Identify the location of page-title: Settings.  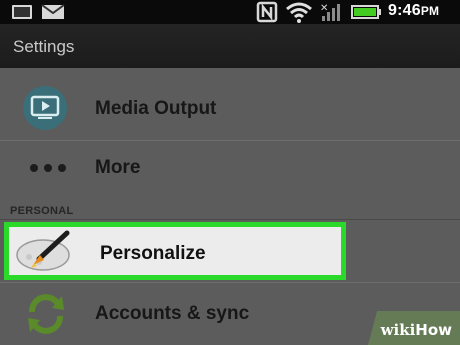
(44, 46).